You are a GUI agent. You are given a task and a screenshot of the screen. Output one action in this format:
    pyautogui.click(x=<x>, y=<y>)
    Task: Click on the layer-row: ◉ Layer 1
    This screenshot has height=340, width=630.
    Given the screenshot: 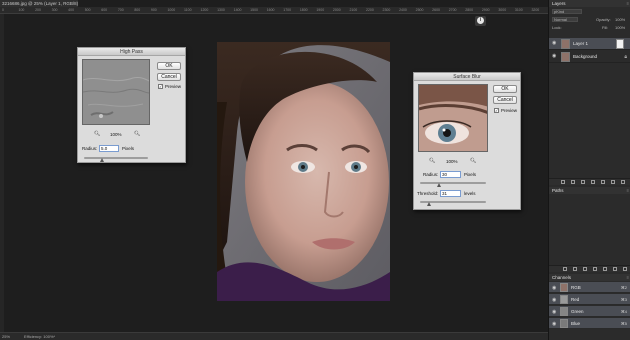 What is the action you would take?
    pyautogui.click(x=589, y=44)
    